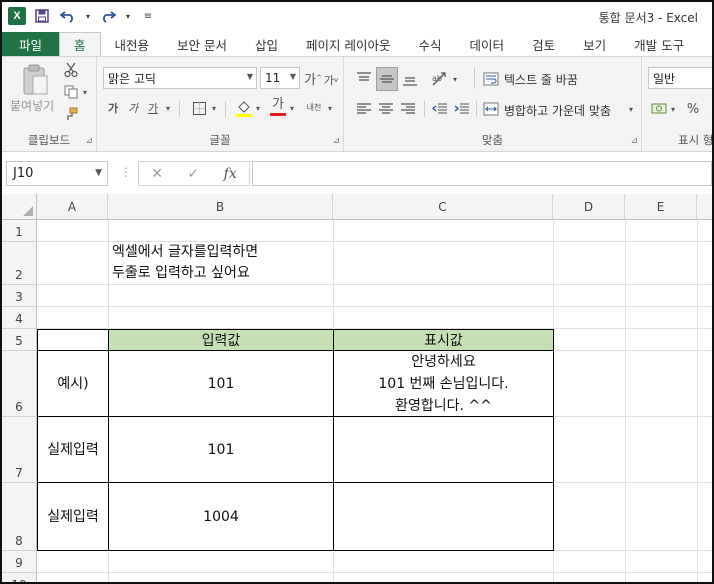 The height and width of the screenshot is (584, 714). I want to click on cell-c6: 안녕하세요 101 번째 손님입니다. 환영합니다. ^^, so click(443, 383).